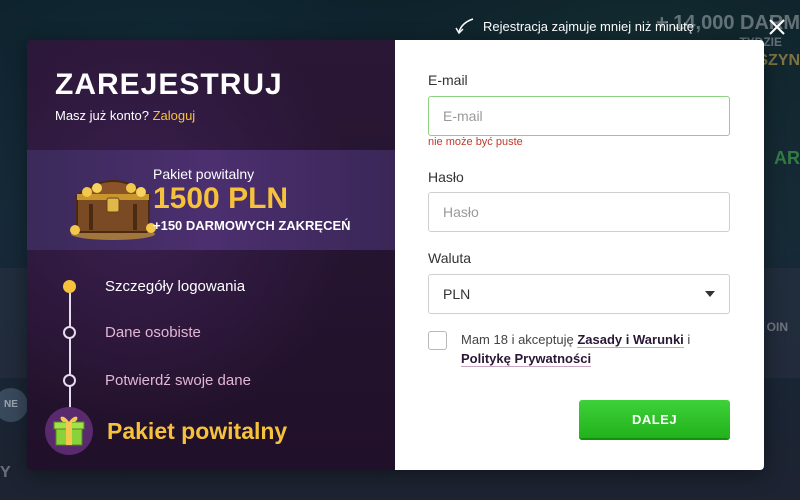 The height and width of the screenshot is (500, 800). Describe the element at coordinates (174, 115) in the screenshot. I see `login-link: Zaloguj` at that location.